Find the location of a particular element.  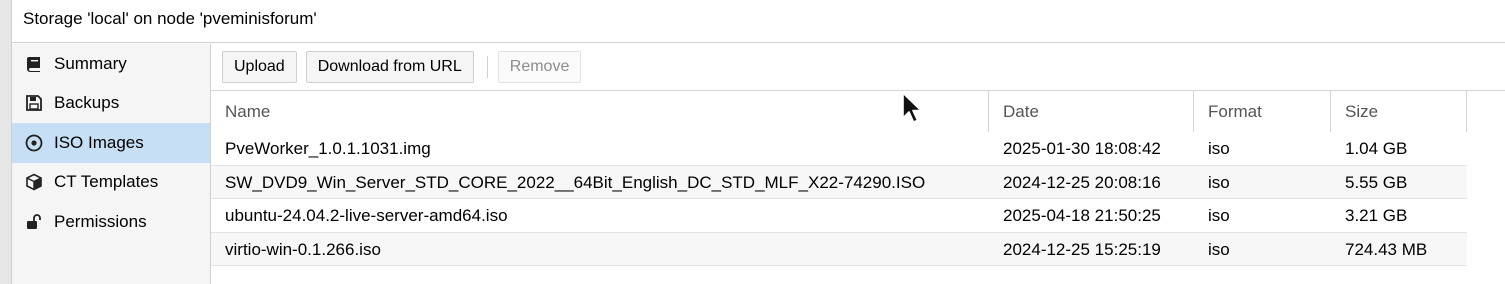

sidebar-item-label: Summary is located at coordinates (90, 63).